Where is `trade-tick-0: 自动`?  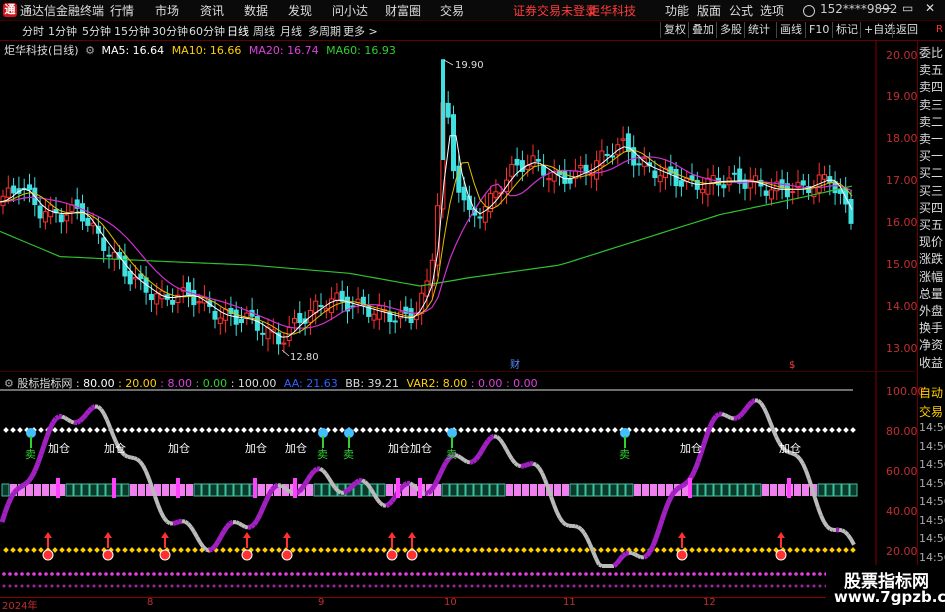 trade-tick-0: 自动 is located at coordinates (932, 392).